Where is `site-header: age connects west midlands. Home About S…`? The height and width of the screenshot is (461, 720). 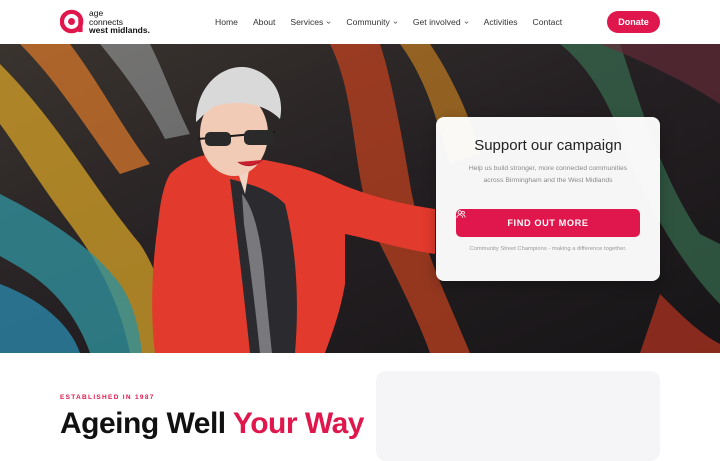
site-header: age connects west midlands. Home About S… is located at coordinates (360, 22).